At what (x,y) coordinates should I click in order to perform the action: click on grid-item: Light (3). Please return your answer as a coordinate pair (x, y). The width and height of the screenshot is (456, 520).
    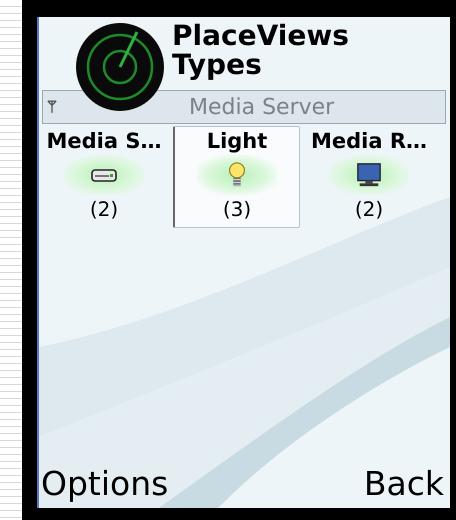
    Looking at the image, I should click on (236, 177).